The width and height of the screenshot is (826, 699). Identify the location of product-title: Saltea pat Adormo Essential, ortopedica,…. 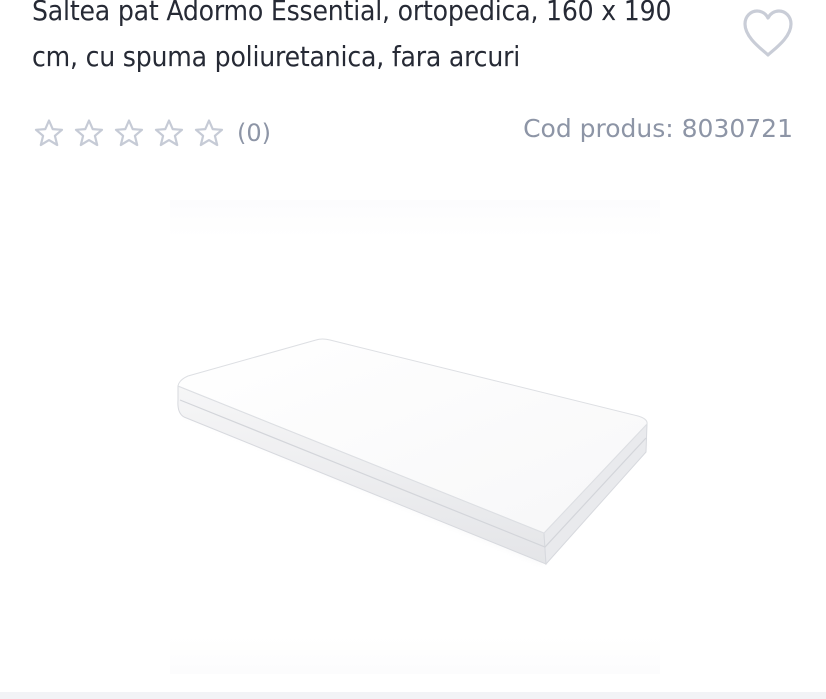
(352, 36).